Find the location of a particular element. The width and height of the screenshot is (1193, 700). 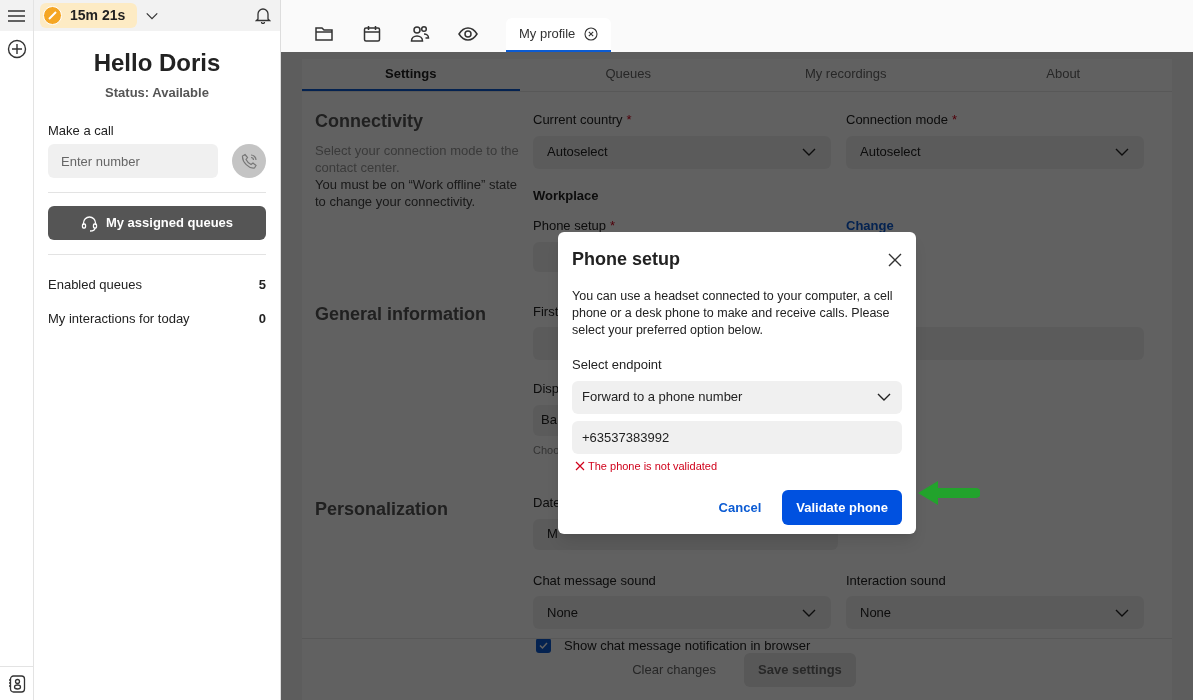

field-label: Connection mode is located at coordinates (897, 120).